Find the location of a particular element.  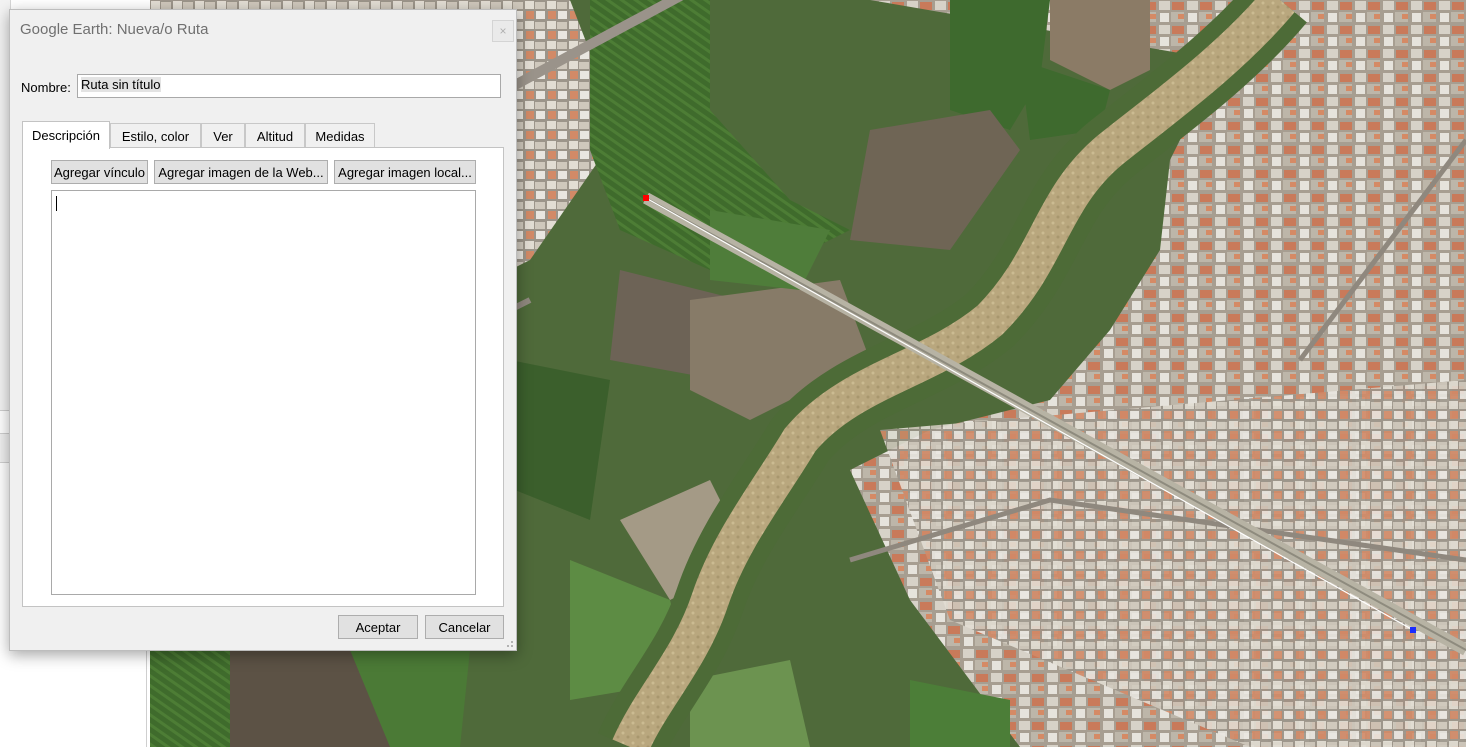

tab-label: Medidas is located at coordinates (340, 136).